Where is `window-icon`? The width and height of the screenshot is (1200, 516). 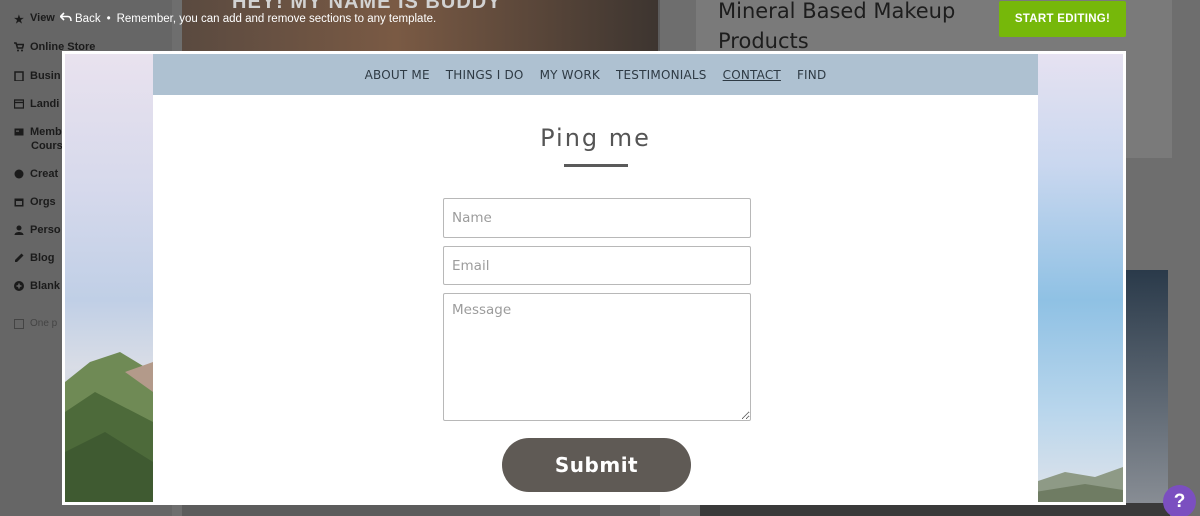
window-icon is located at coordinates (19, 104).